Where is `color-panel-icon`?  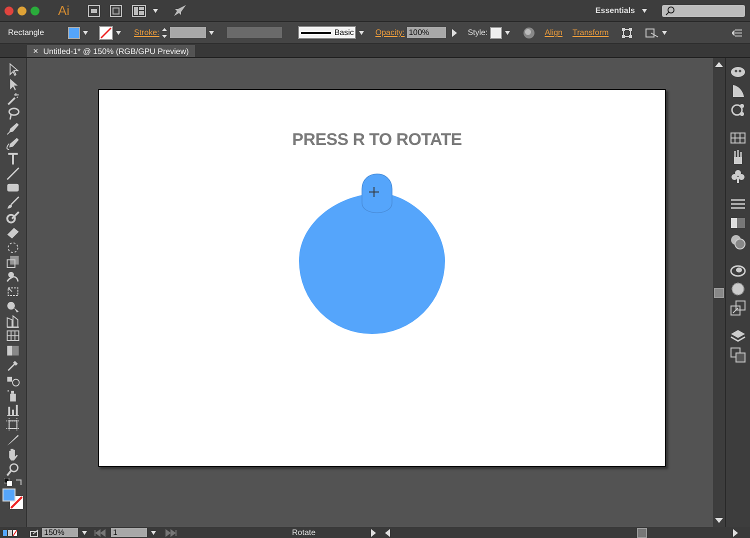 color-panel-icon is located at coordinates (738, 72).